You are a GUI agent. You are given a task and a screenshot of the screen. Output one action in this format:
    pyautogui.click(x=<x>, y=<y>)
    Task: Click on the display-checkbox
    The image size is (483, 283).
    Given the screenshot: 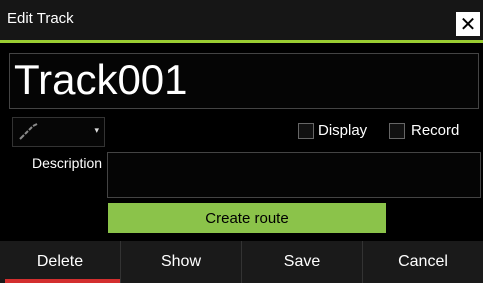 What is the action you would take?
    pyautogui.click(x=306, y=131)
    